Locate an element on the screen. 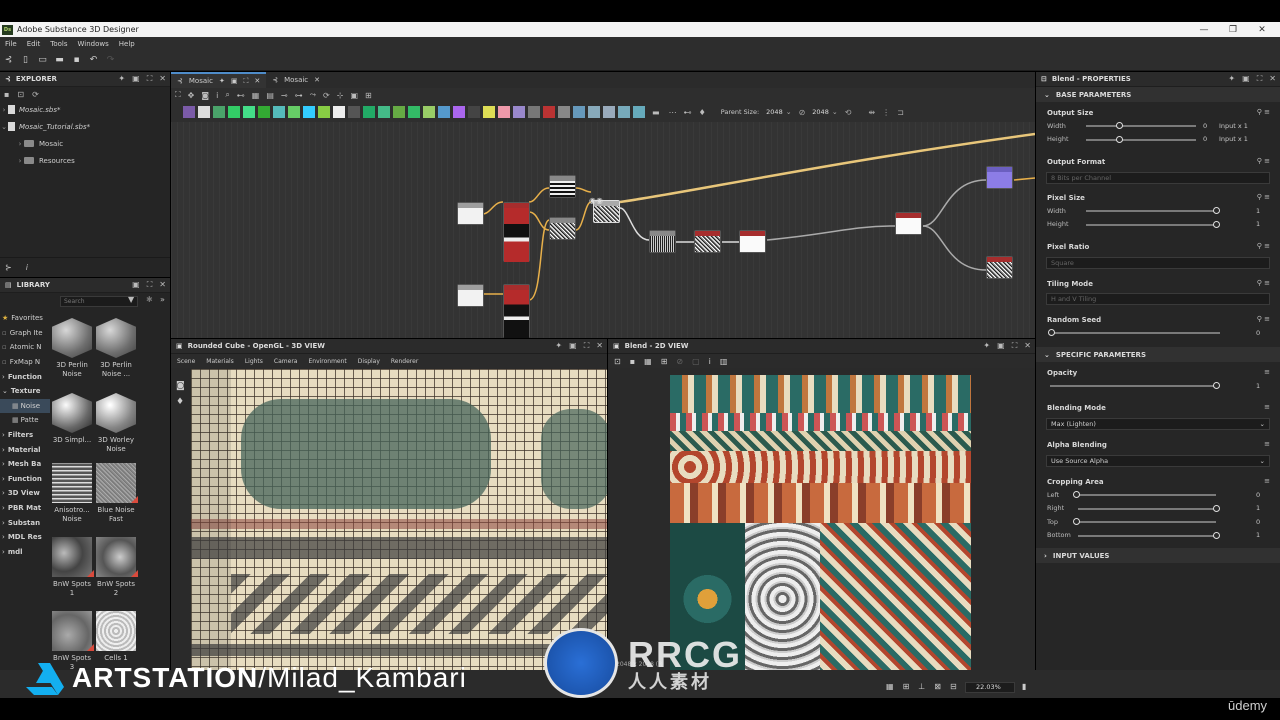 The height and width of the screenshot is (720, 1280). channels-icon: ⊞ is located at coordinates (664, 361).